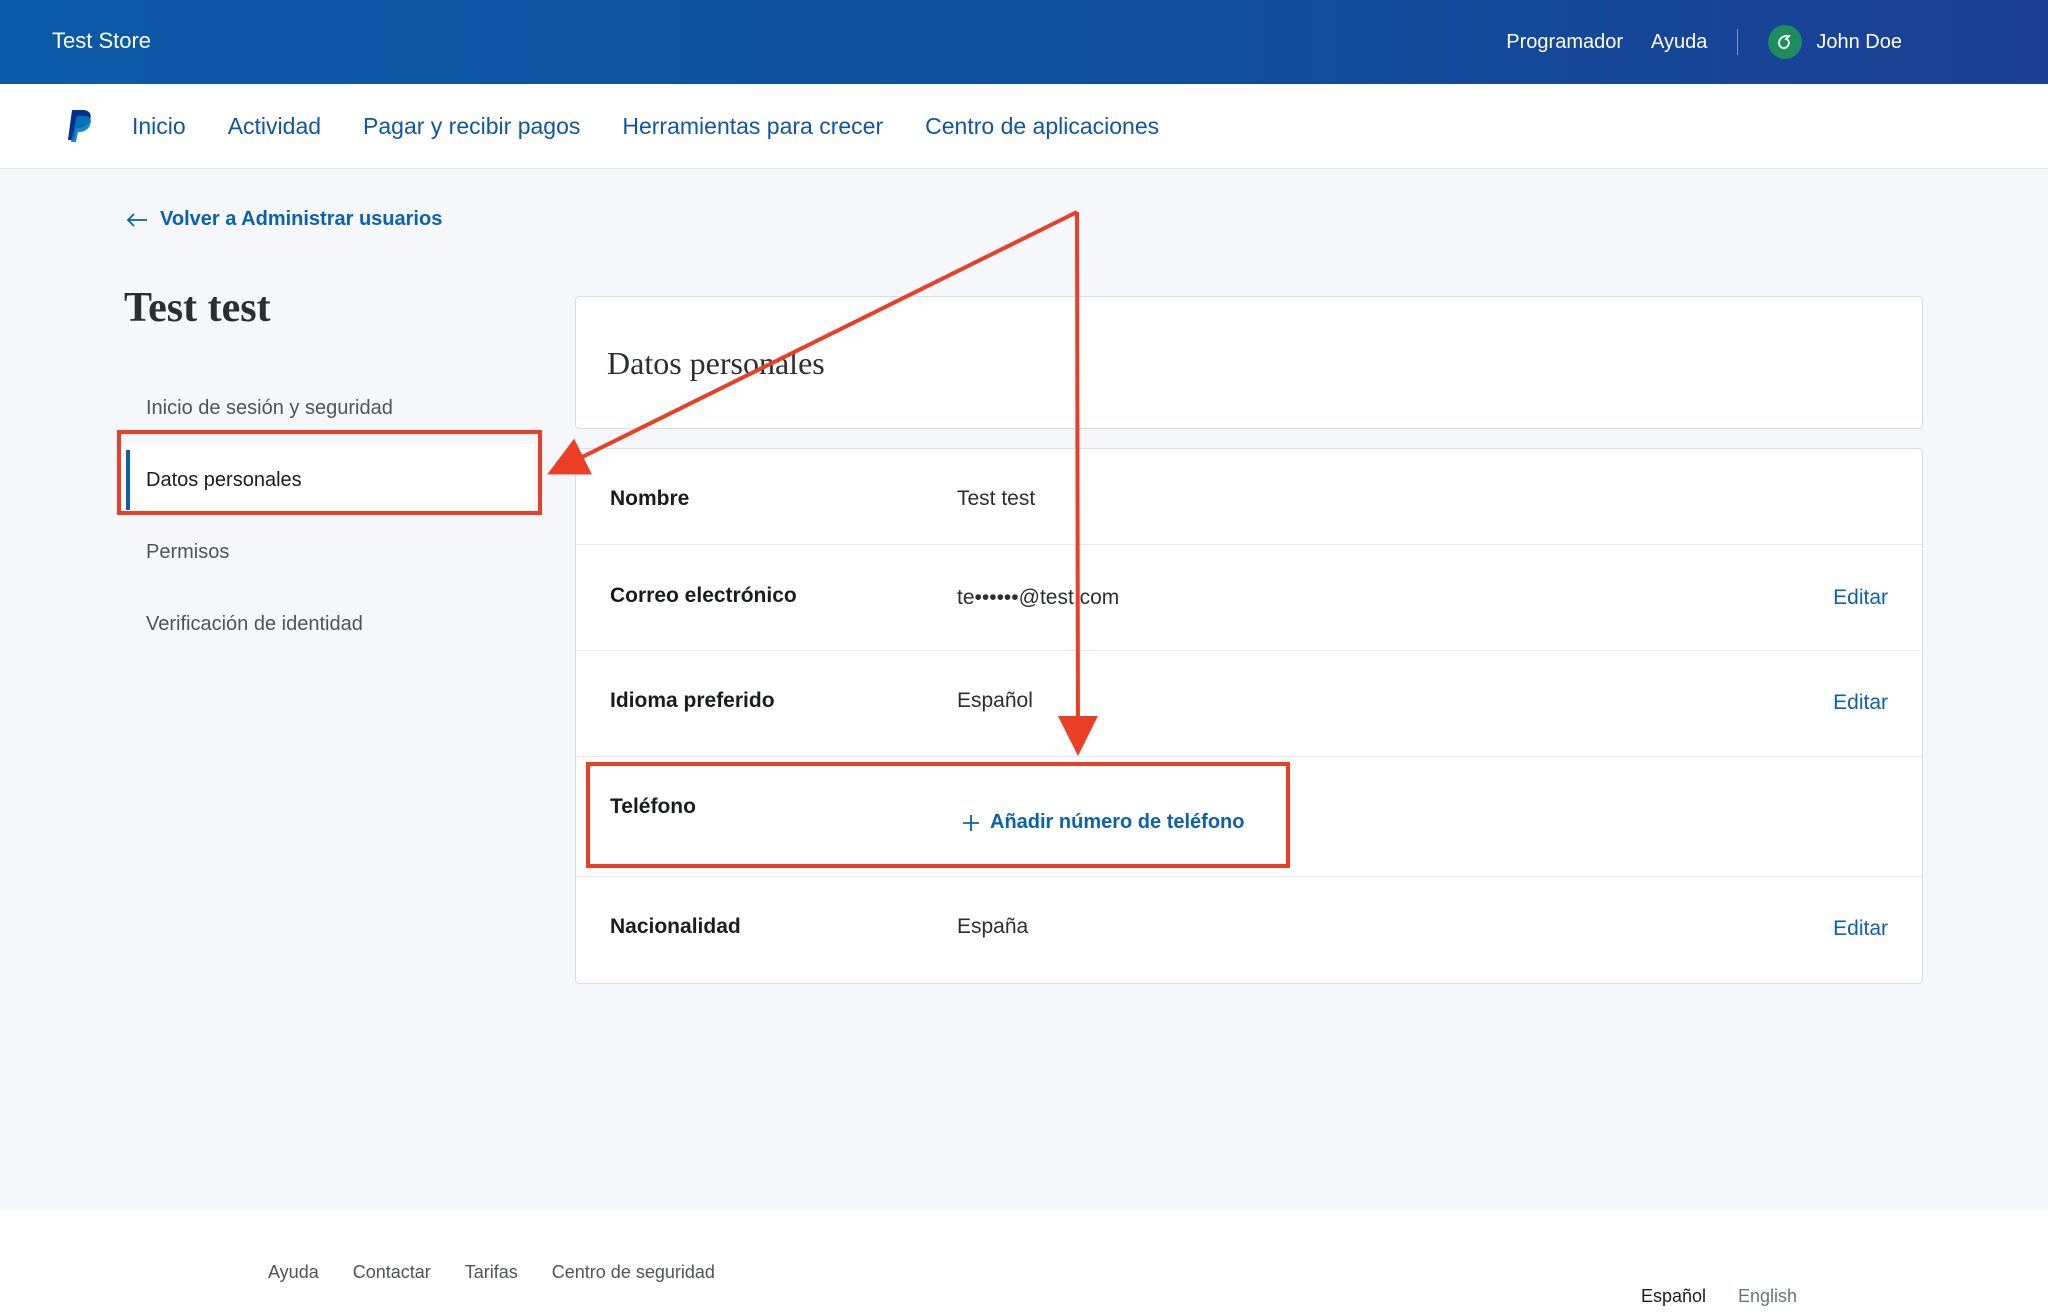 The height and width of the screenshot is (1315, 2048). I want to click on sidebar-item-permissions: Permisos, so click(329, 552).